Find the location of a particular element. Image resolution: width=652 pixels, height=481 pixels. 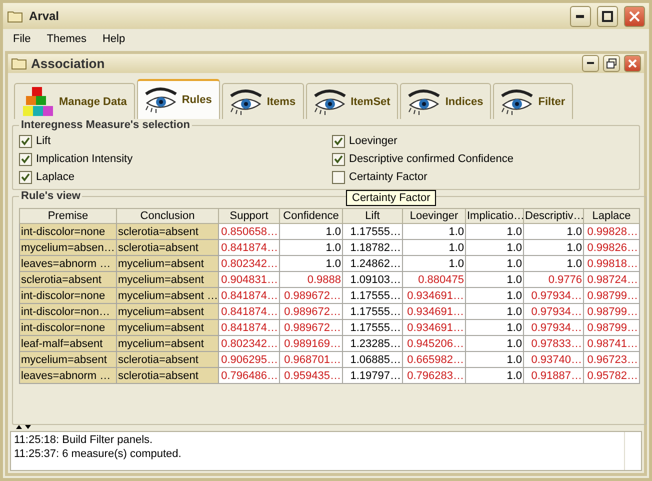

menu-item: Themes is located at coordinates (68, 39).